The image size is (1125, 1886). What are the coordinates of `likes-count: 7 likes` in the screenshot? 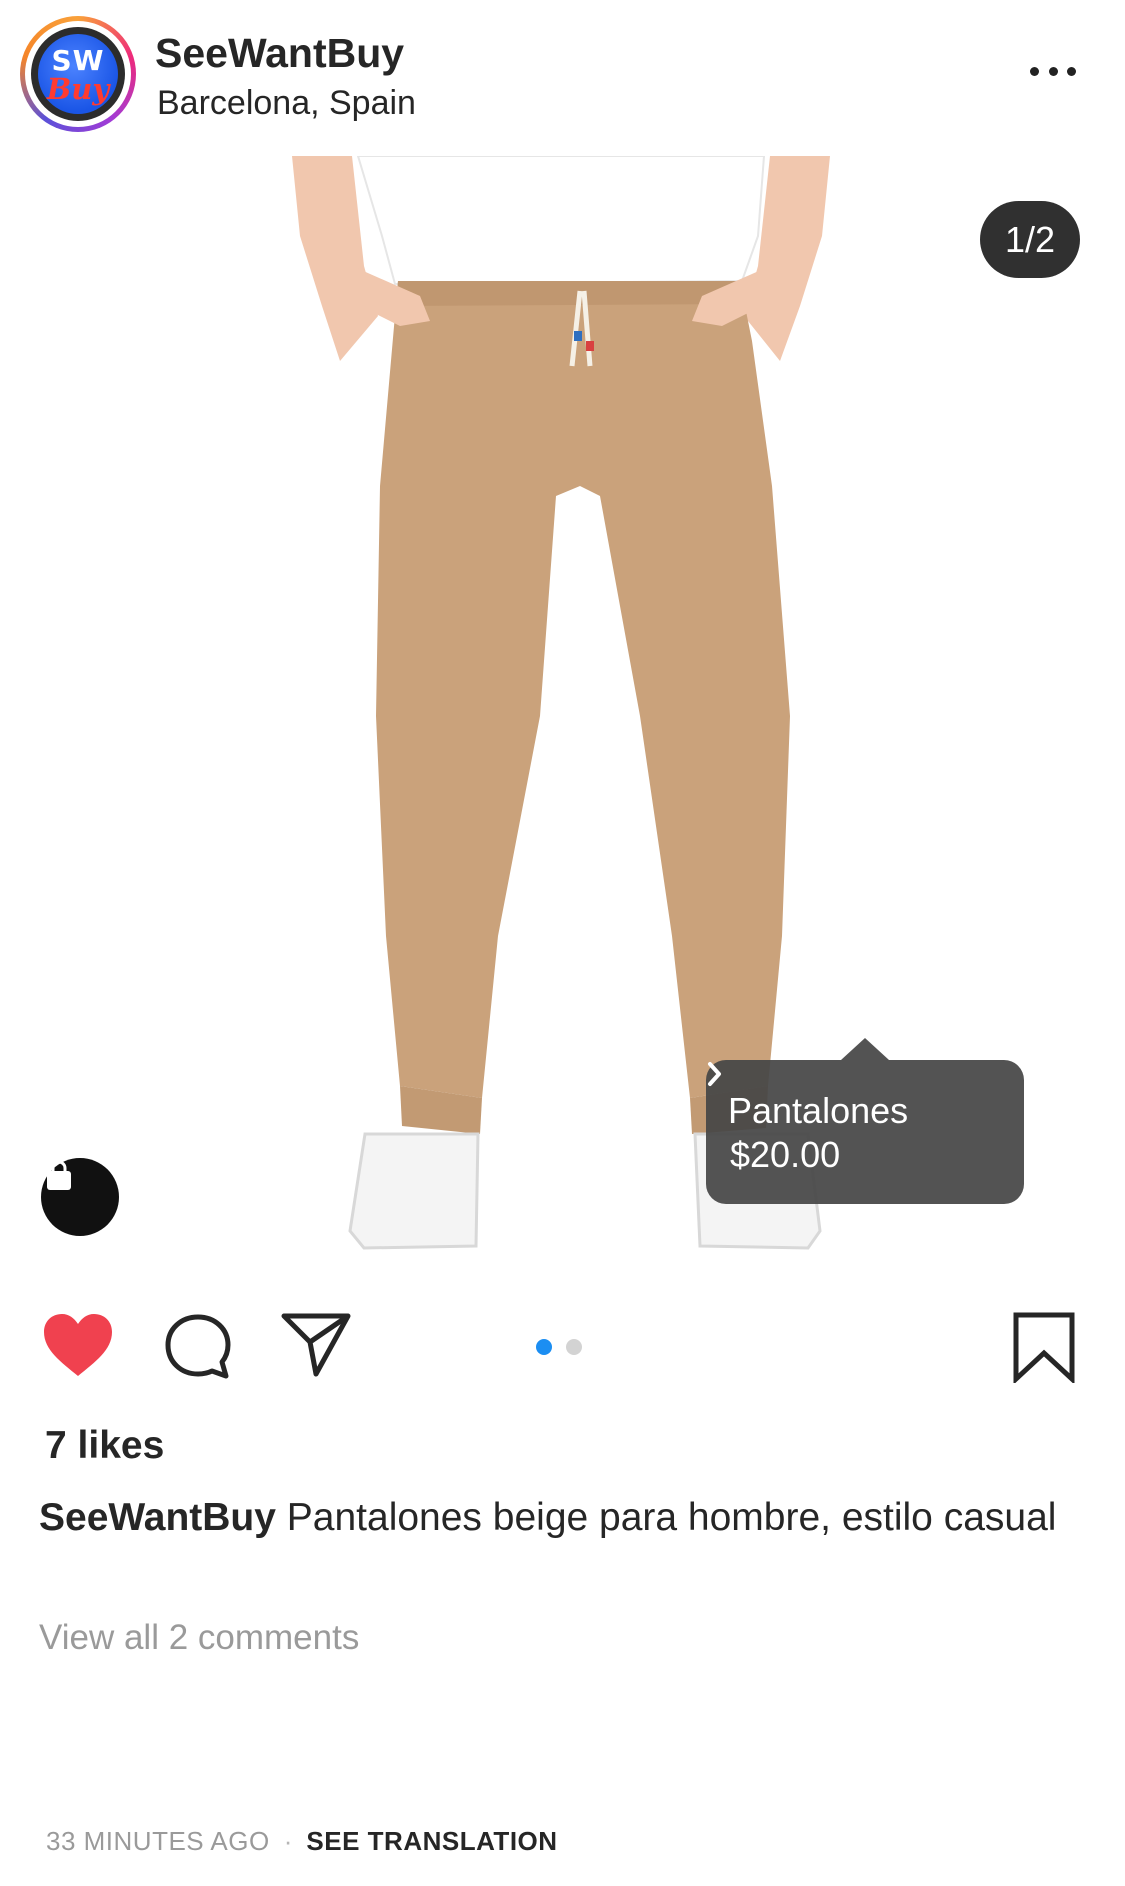 It's located at (104, 1446).